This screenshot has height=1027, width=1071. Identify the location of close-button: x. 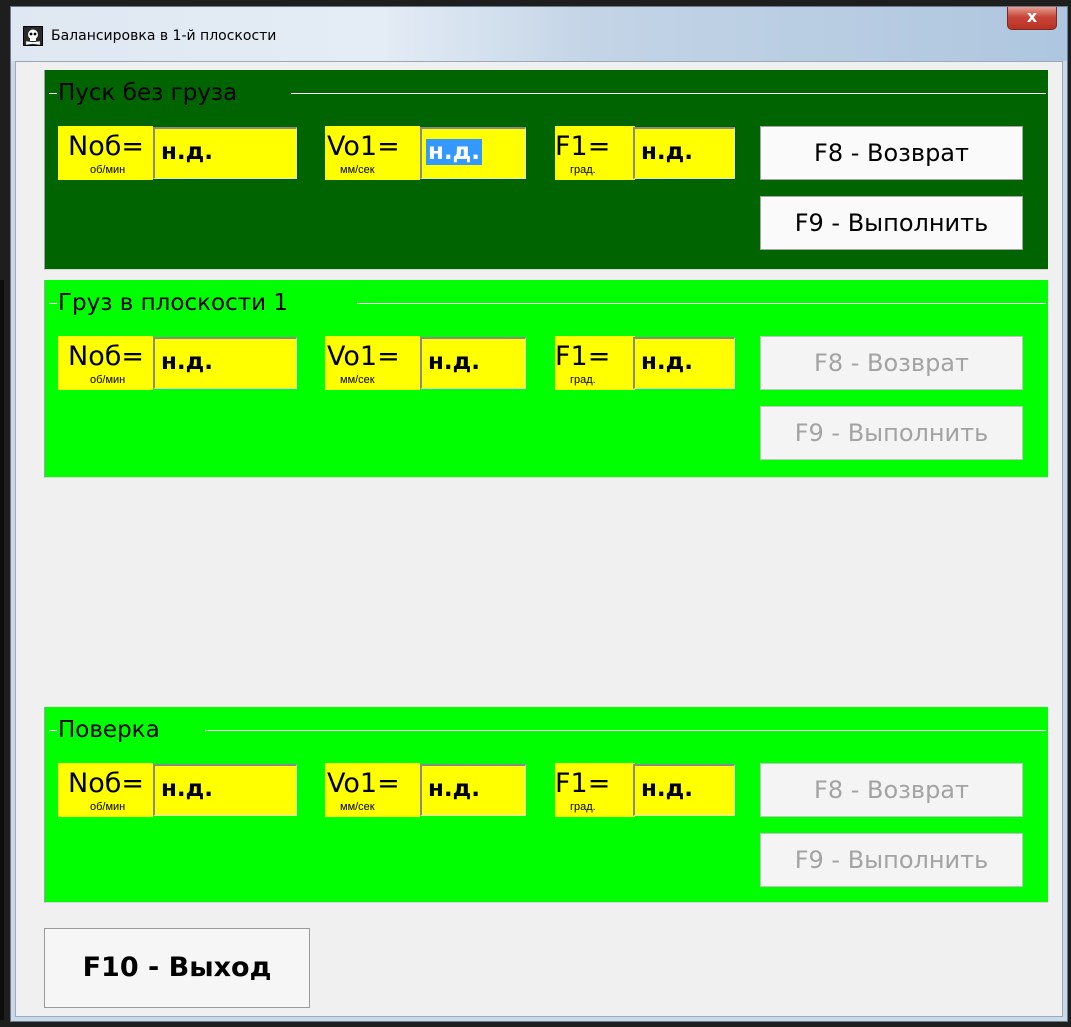
(1032, 18).